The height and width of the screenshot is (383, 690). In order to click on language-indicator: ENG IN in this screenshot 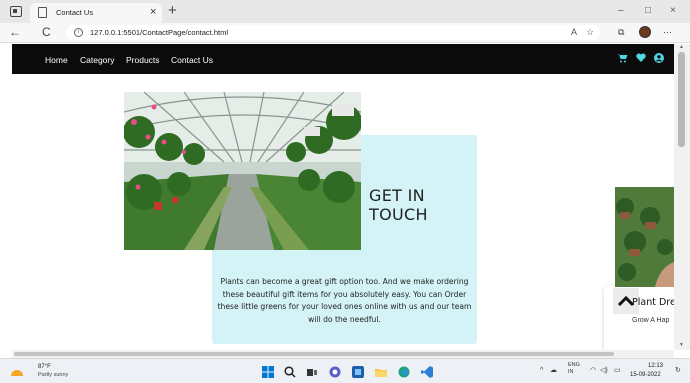, I will do `click(574, 369)`.